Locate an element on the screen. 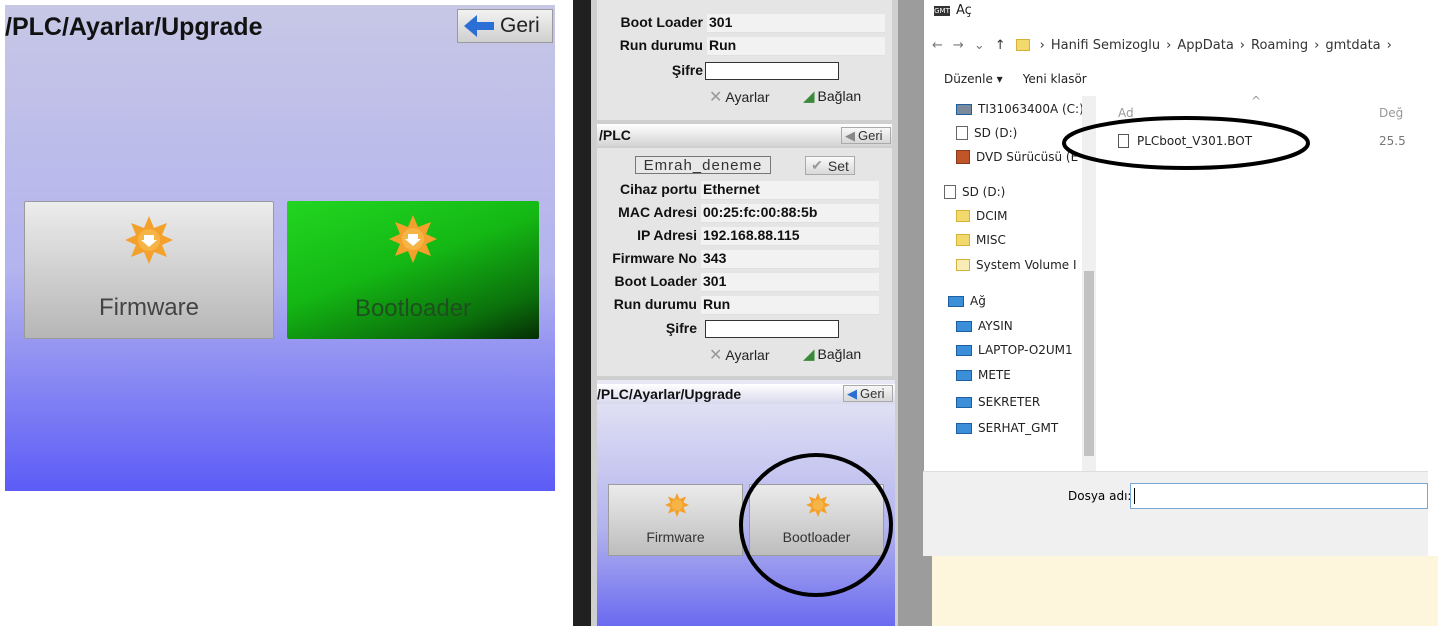 The image size is (1438, 626). nav-item: System Volume I is located at coordinates (1026, 265).